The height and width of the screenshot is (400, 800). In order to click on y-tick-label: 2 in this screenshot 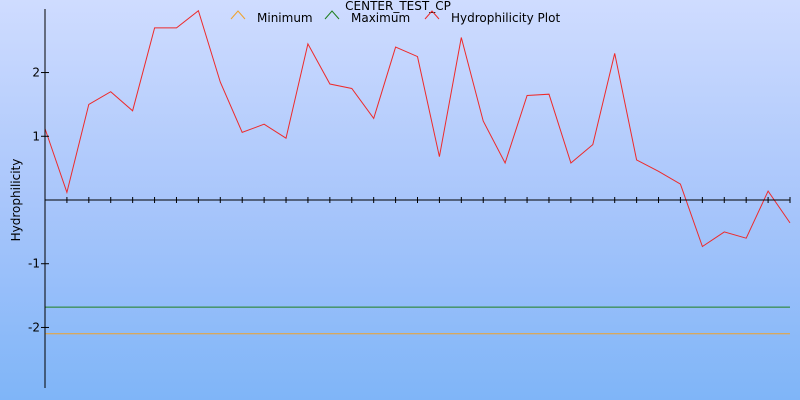, I will do `click(36, 73)`.